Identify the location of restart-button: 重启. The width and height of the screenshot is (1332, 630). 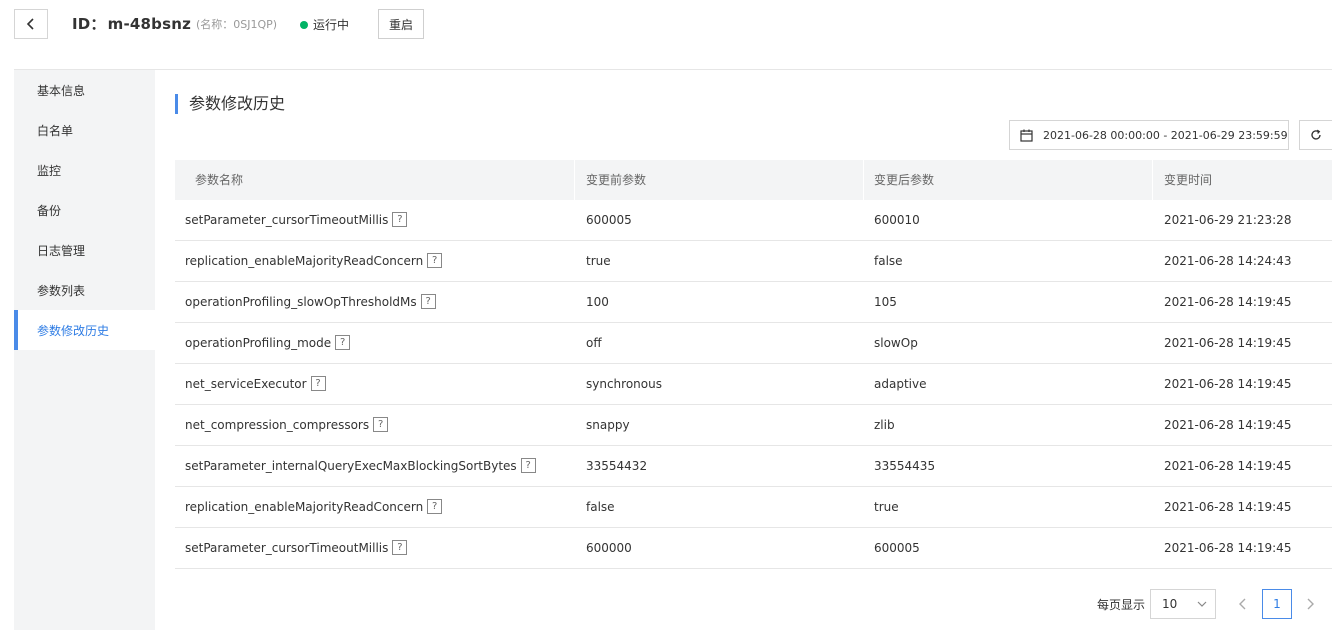
(401, 24).